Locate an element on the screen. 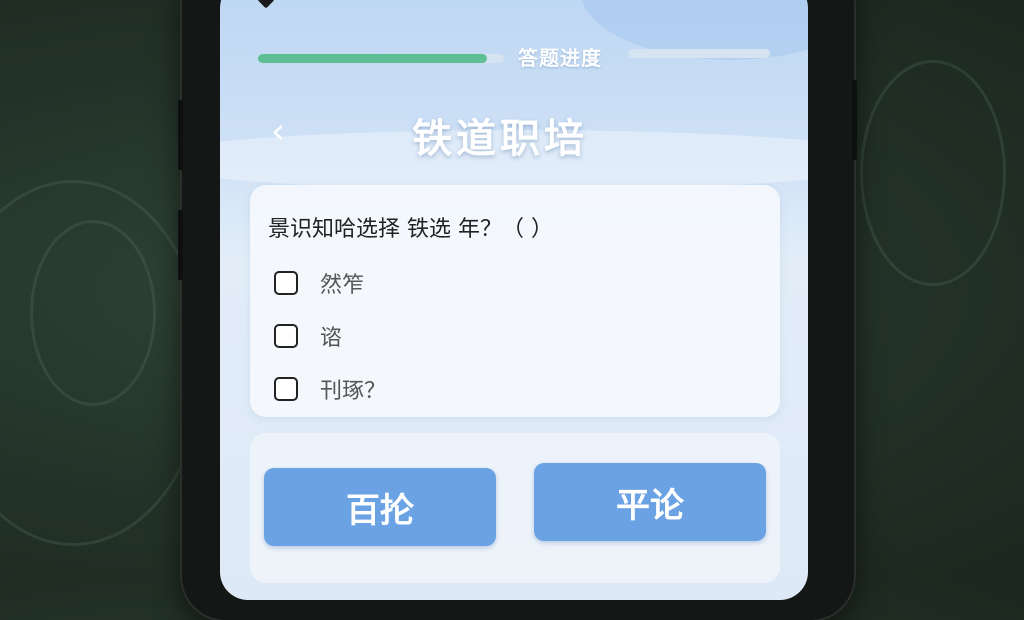 The height and width of the screenshot is (620, 1024). left-action-button: 百抡 is located at coordinates (380, 507).